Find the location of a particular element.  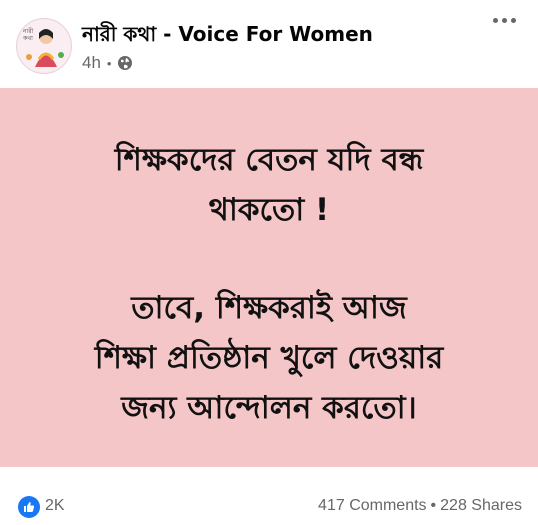

post-line-1: শিক্ষকদের বেতন যদি বন্ধ is located at coordinates (269, 160).